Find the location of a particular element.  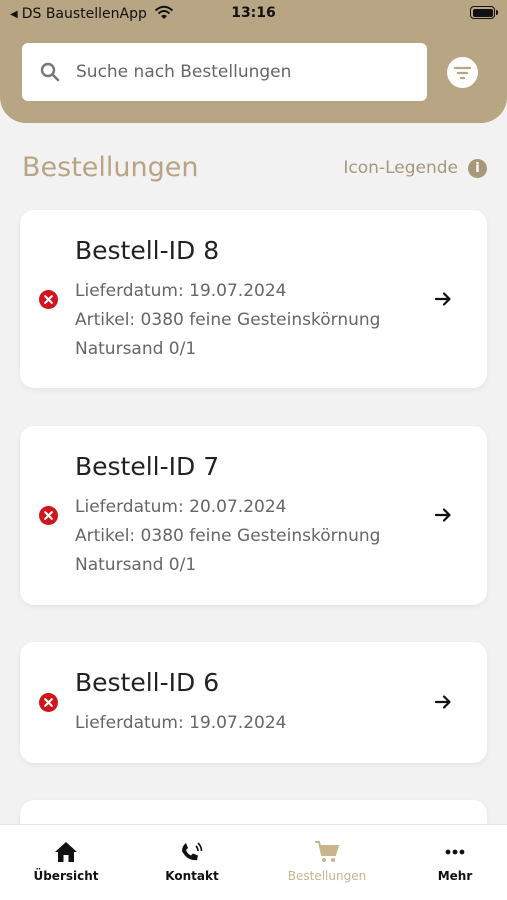

filter-button is located at coordinates (462, 72).